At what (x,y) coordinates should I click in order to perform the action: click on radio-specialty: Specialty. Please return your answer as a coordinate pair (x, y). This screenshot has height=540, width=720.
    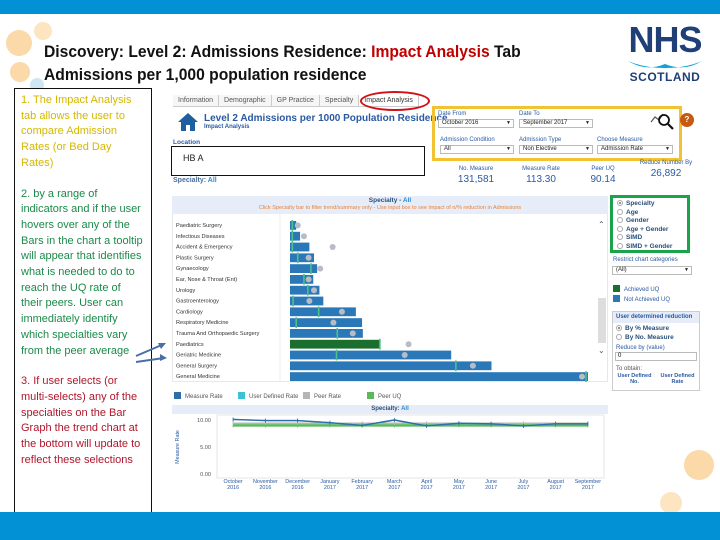
    Looking at the image, I should click on (650, 204).